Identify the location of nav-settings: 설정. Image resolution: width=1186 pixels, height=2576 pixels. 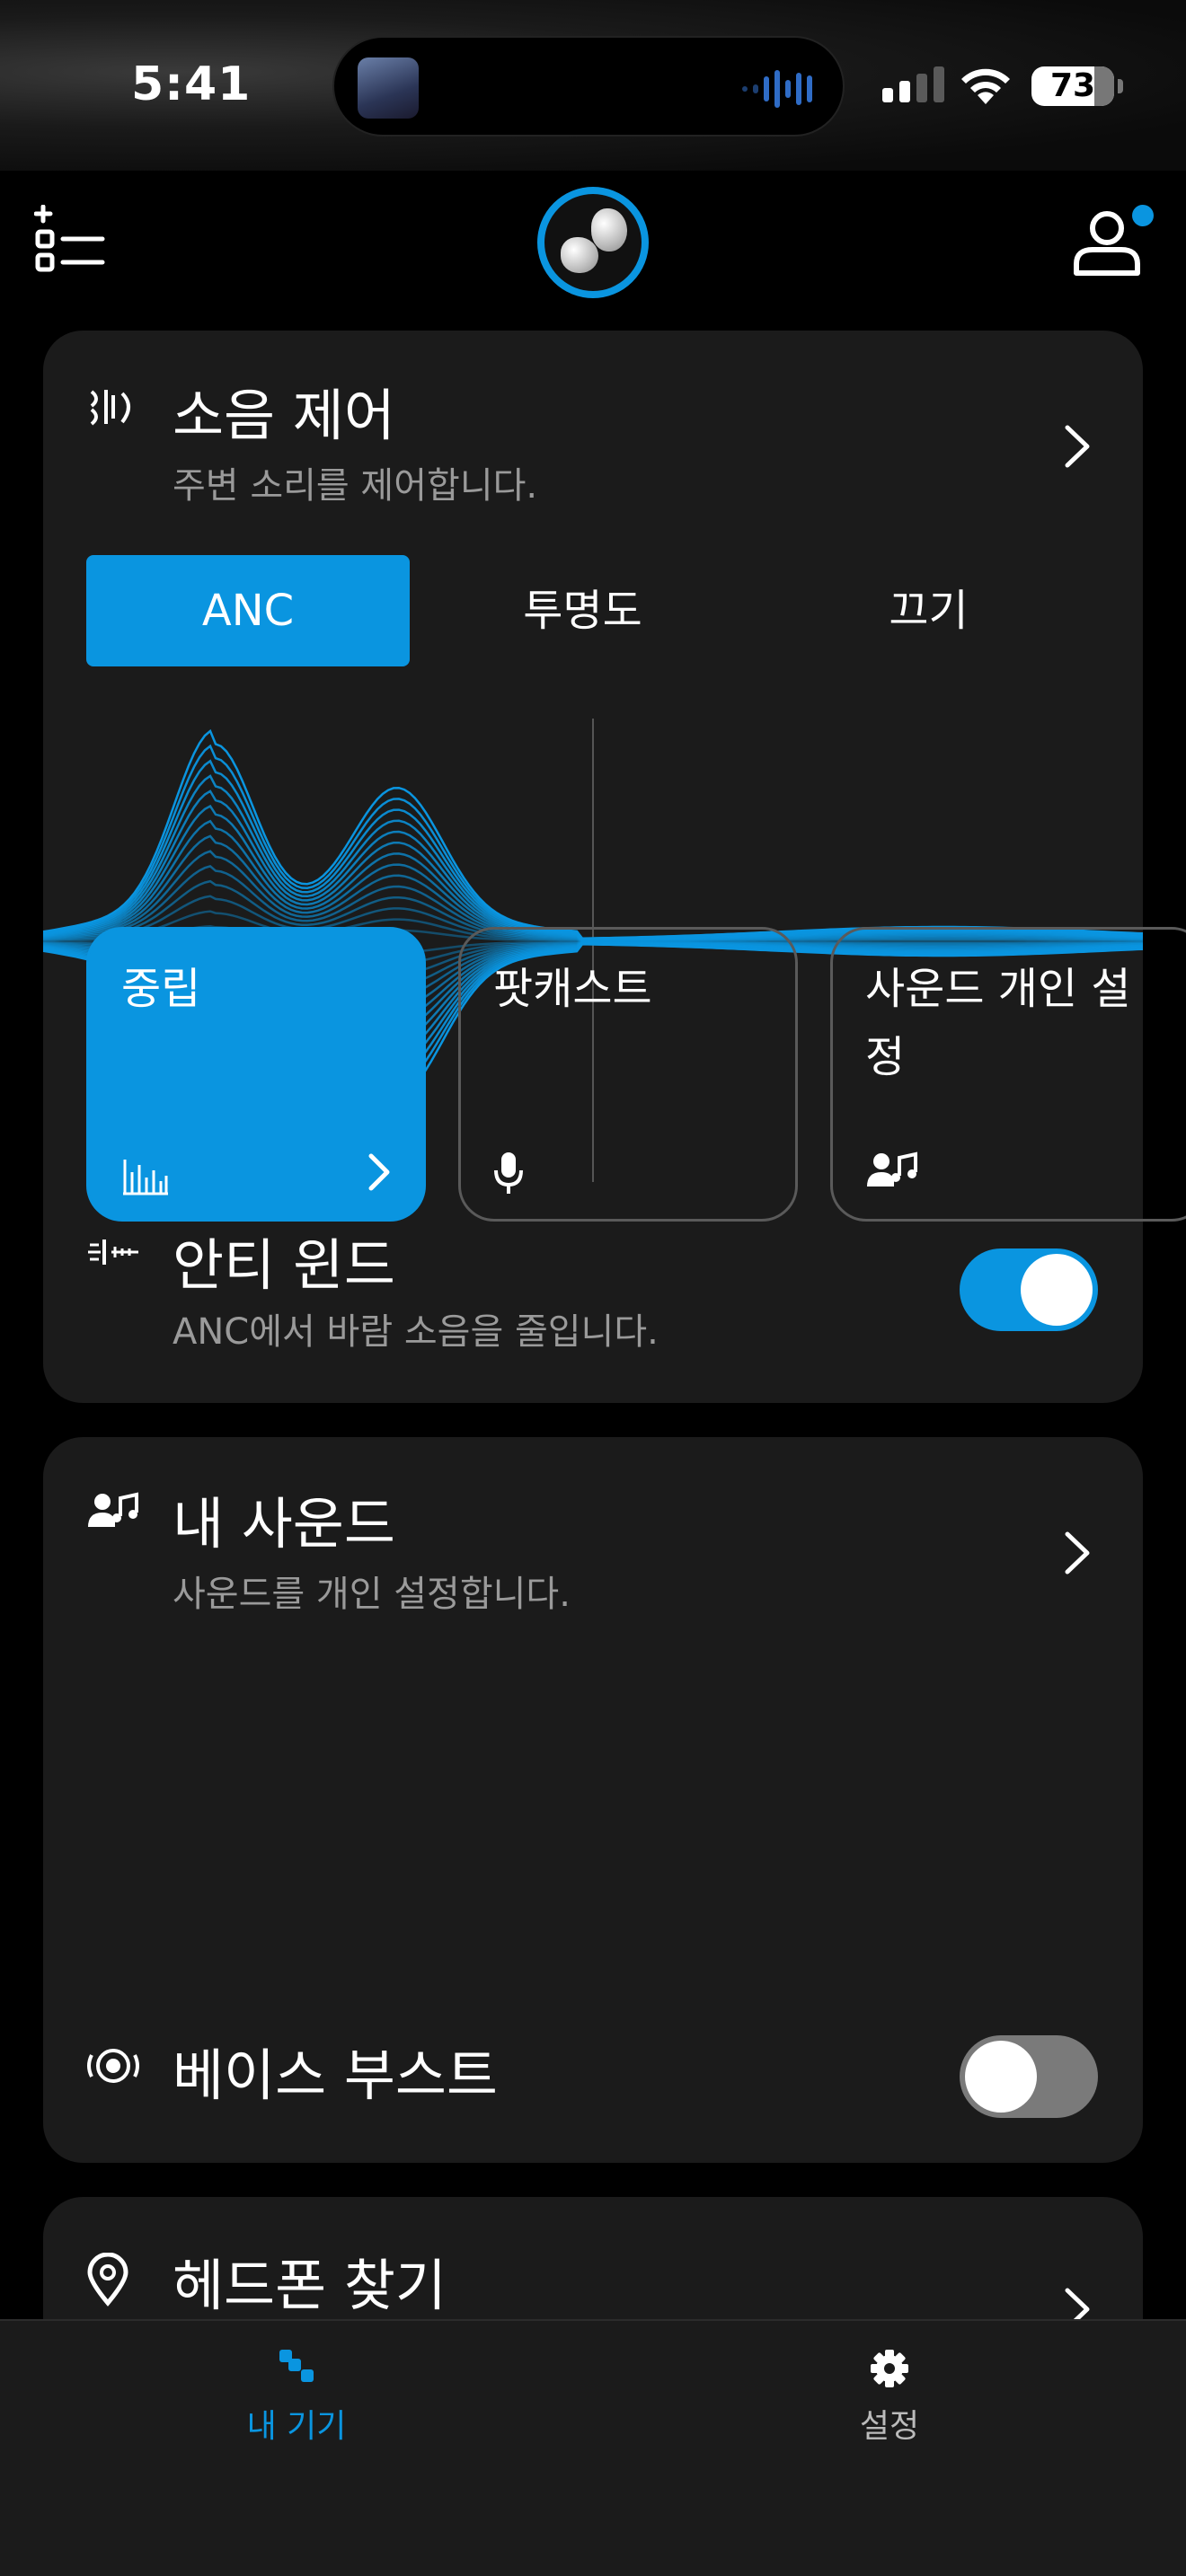
(889, 2397).